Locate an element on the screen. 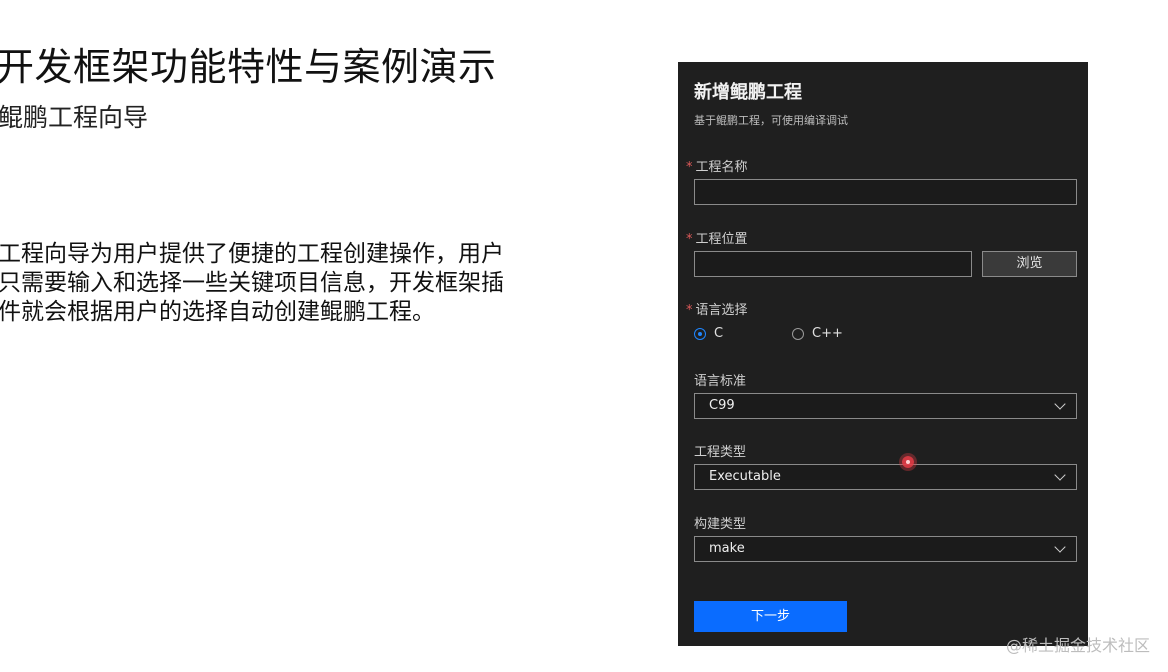 This screenshot has height=672, width=1168. language-label: * 语言选择 is located at coordinates (717, 308).